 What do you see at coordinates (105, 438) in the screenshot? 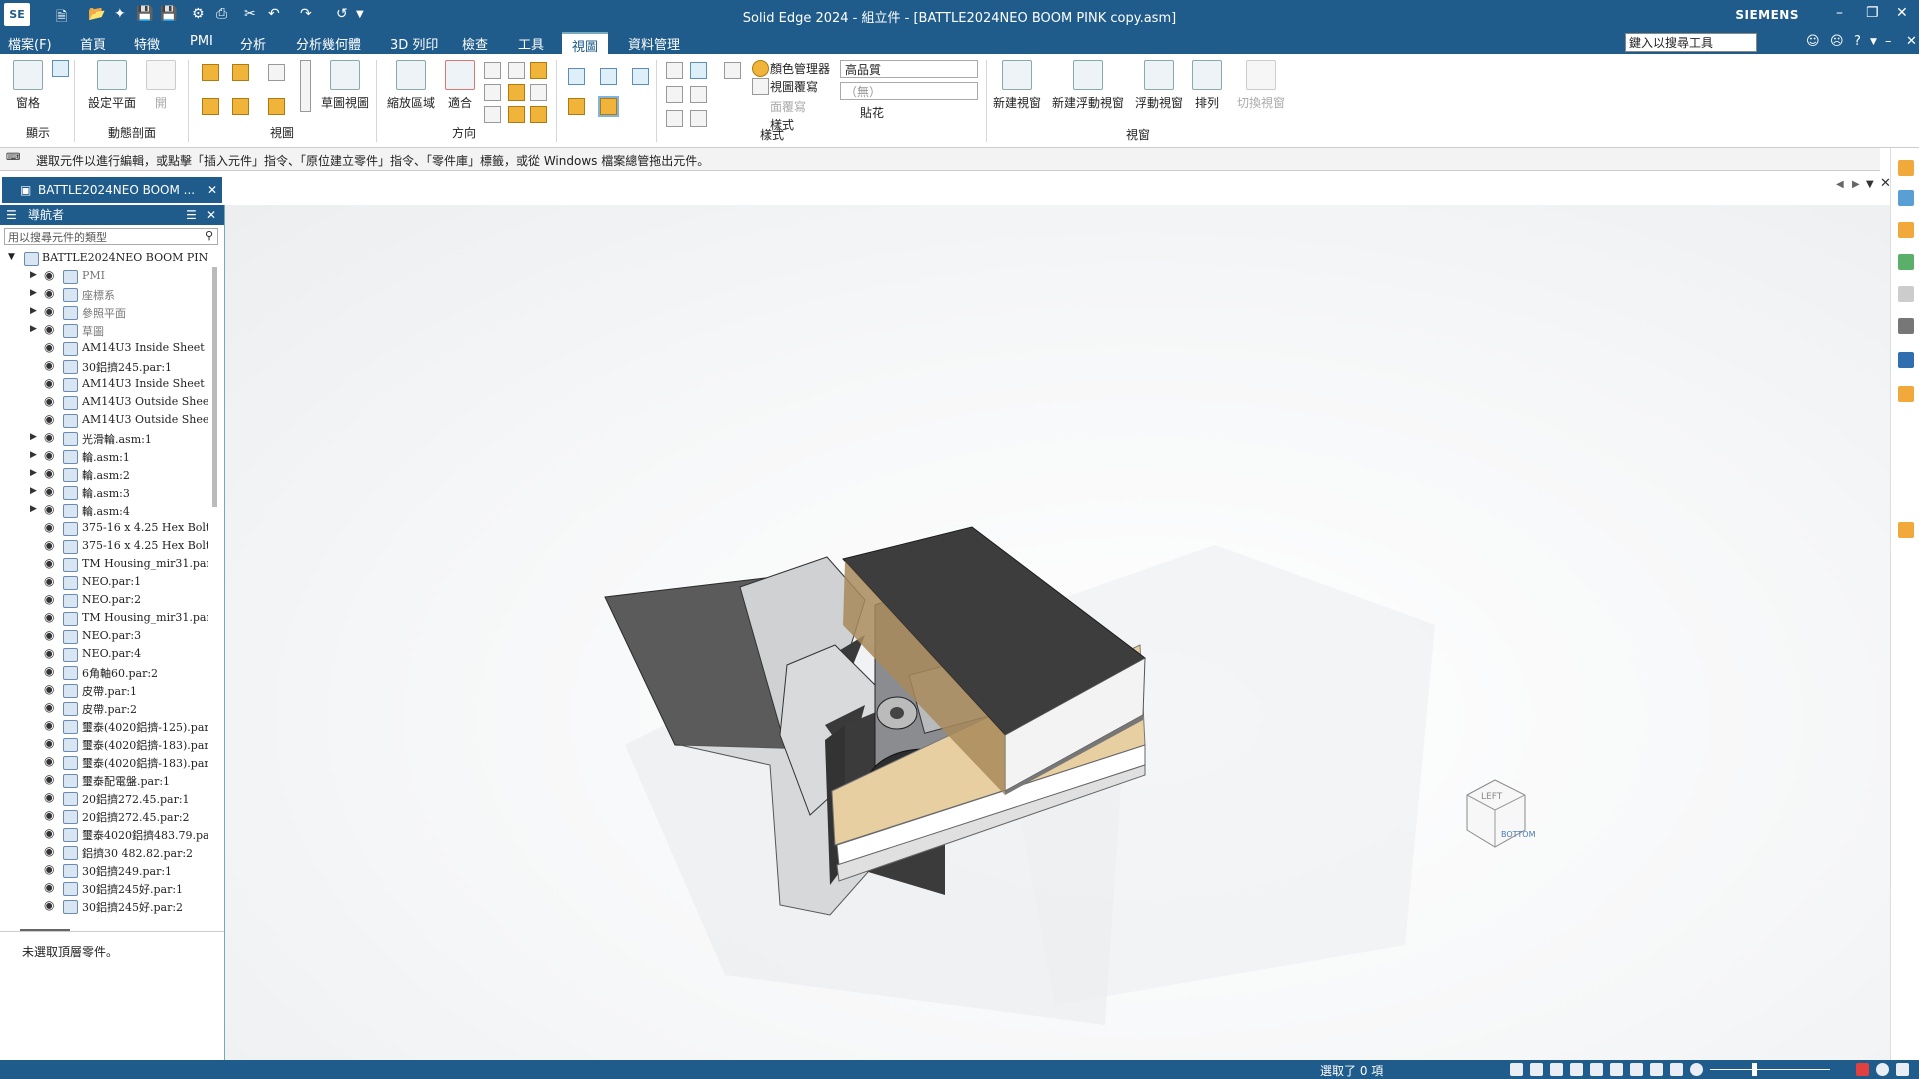
I see `tree-item: ▶ ◉ 光滑輪.asm:1` at bounding box center [105, 438].